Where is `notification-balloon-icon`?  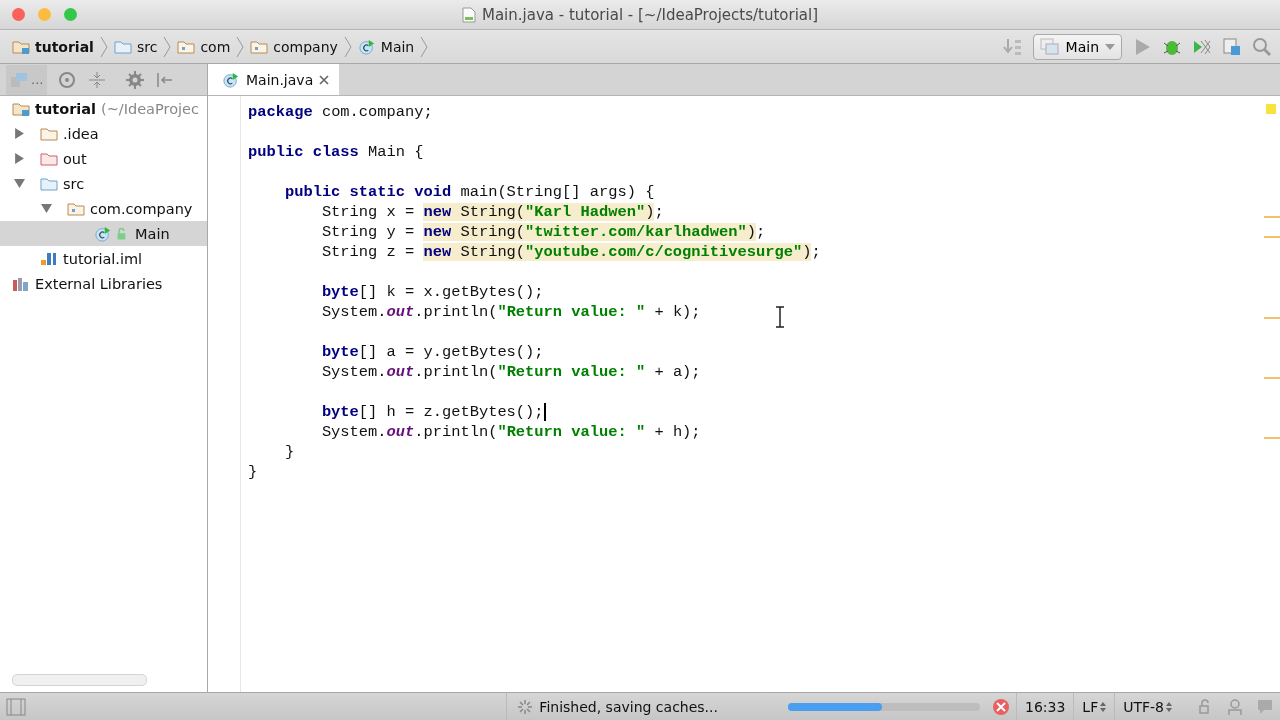
notification-balloon-icon is located at coordinates (1265, 706).